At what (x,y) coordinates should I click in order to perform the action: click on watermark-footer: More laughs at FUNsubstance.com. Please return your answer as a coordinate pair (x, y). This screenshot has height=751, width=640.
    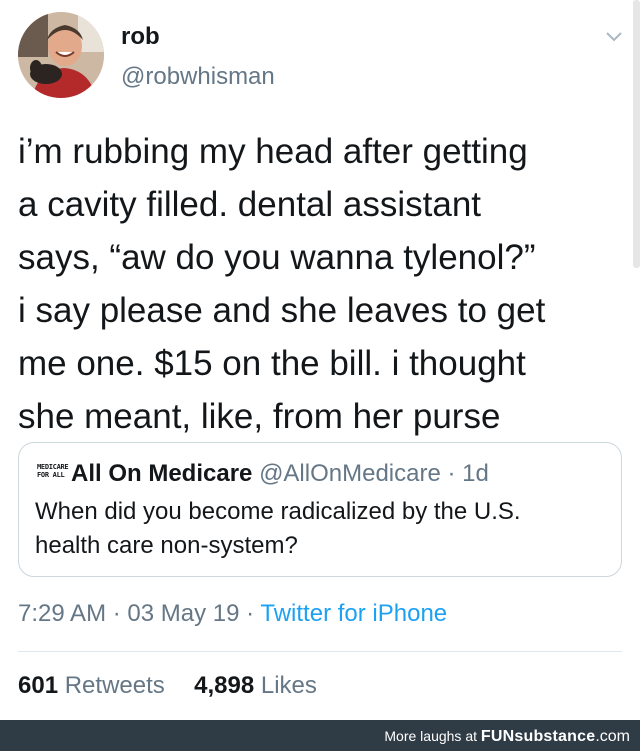
    Looking at the image, I should click on (320, 735).